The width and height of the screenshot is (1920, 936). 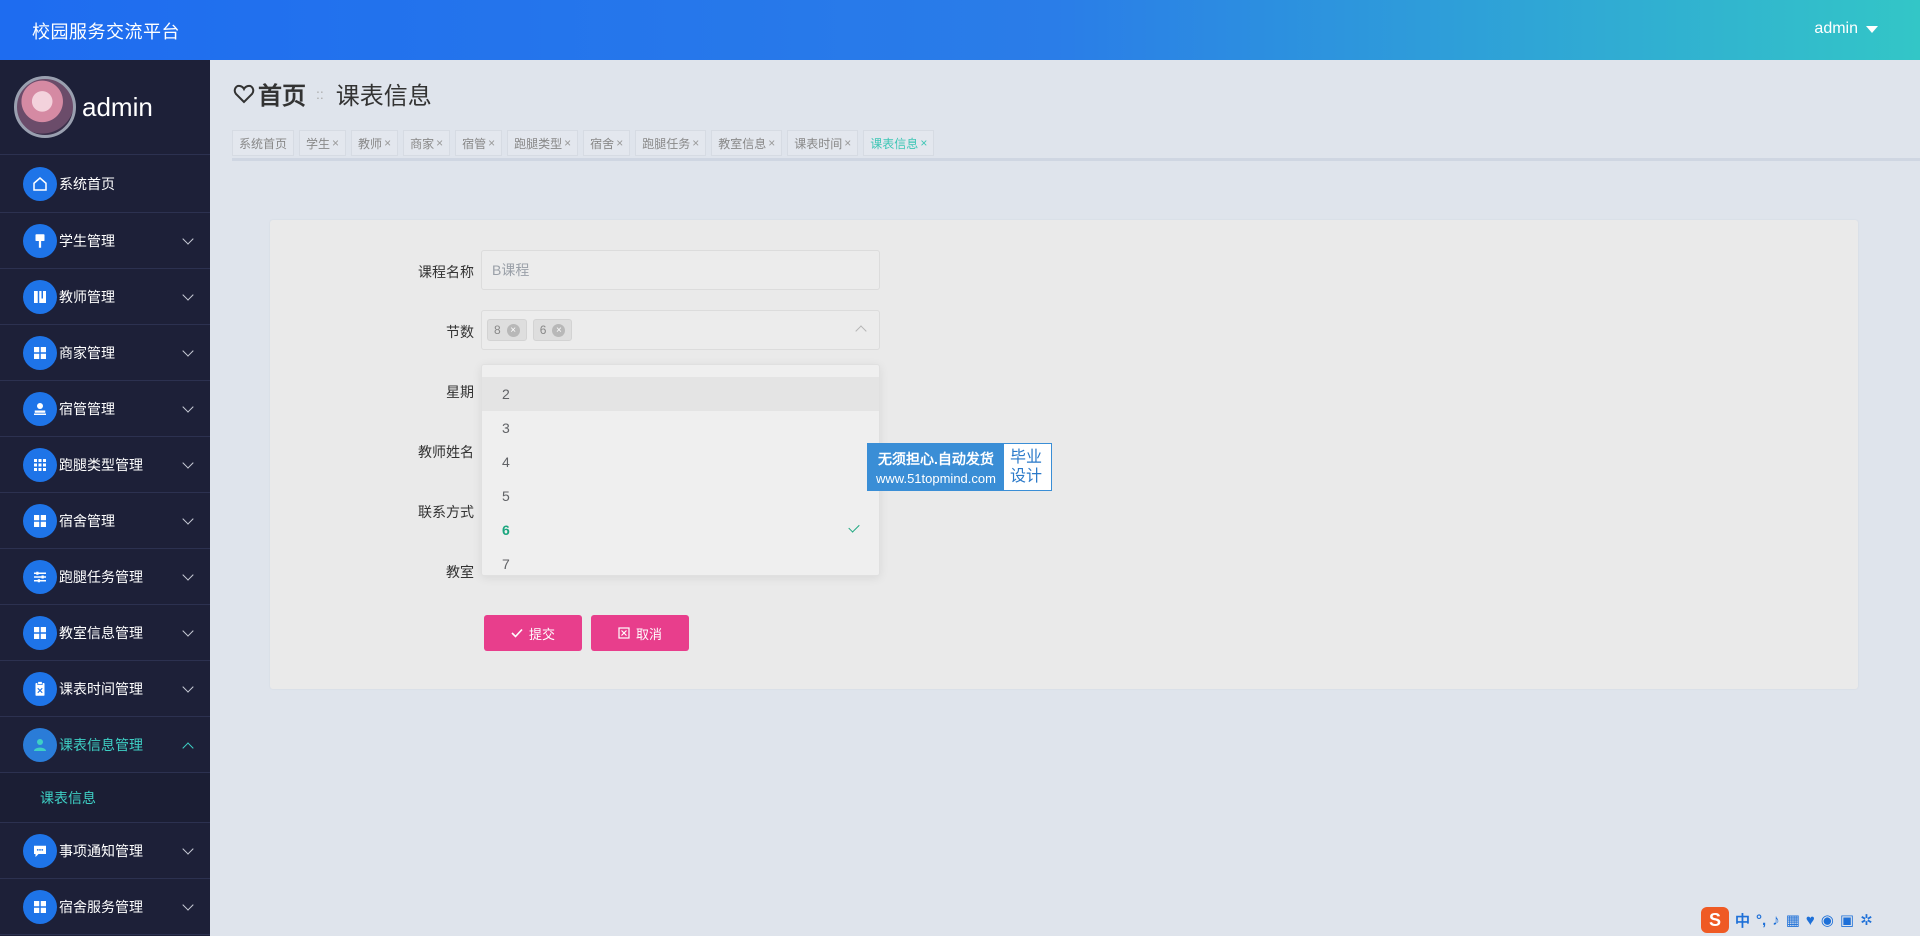 What do you see at coordinates (87, 296) in the screenshot?
I see `sidebar-item-label: 教师管理` at bounding box center [87, 296].